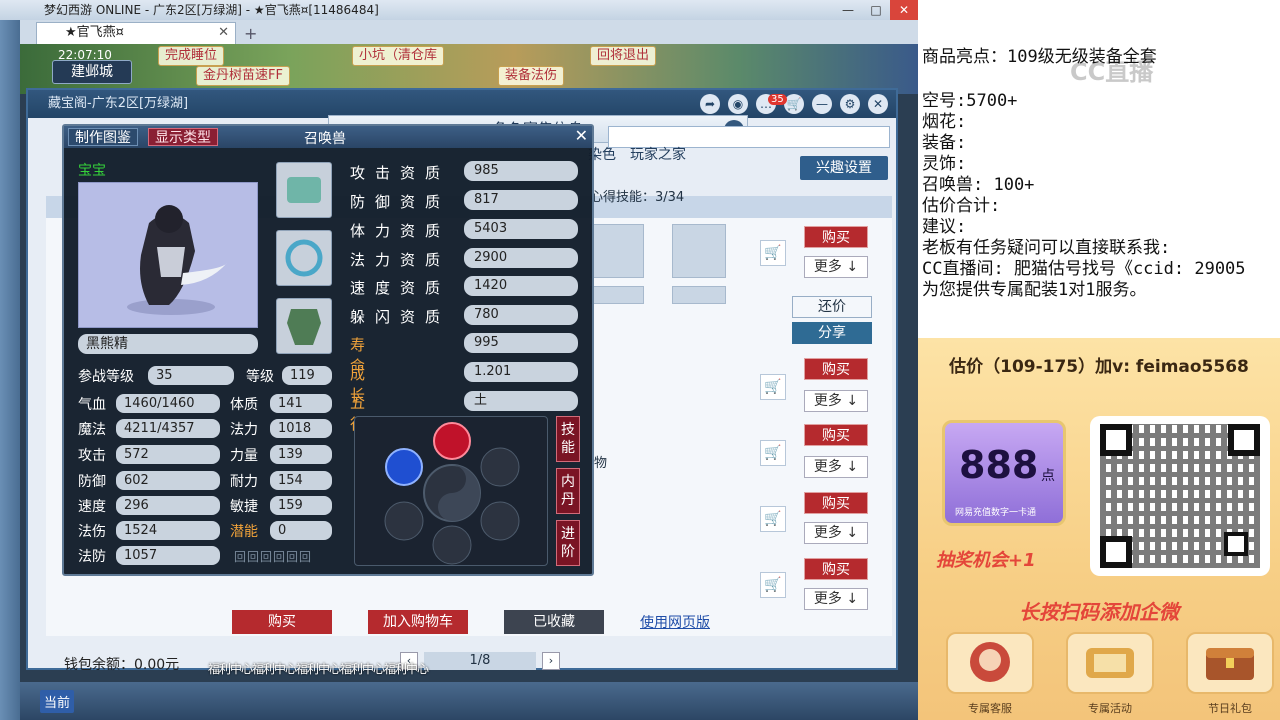  Describe the element at coordinates (1110, 663) in the screenshot. I see `scroll-icon` at that location.